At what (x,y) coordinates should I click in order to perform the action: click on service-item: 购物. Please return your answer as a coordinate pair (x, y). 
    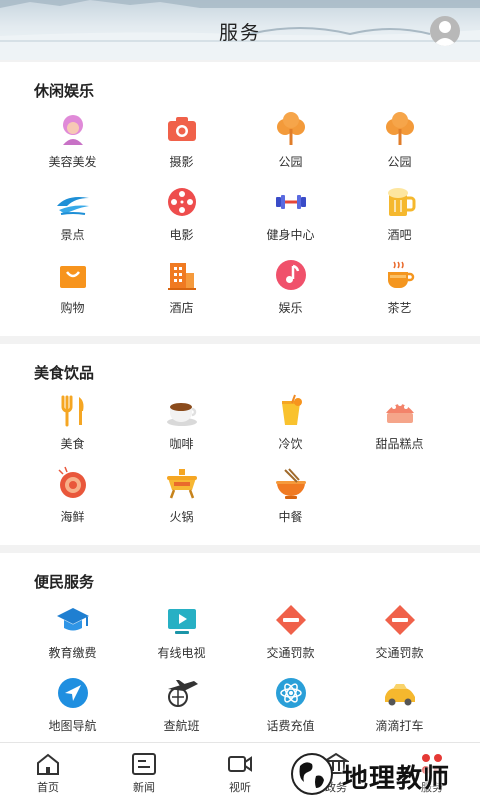
    Looking at the image, I should click on (72, 293).